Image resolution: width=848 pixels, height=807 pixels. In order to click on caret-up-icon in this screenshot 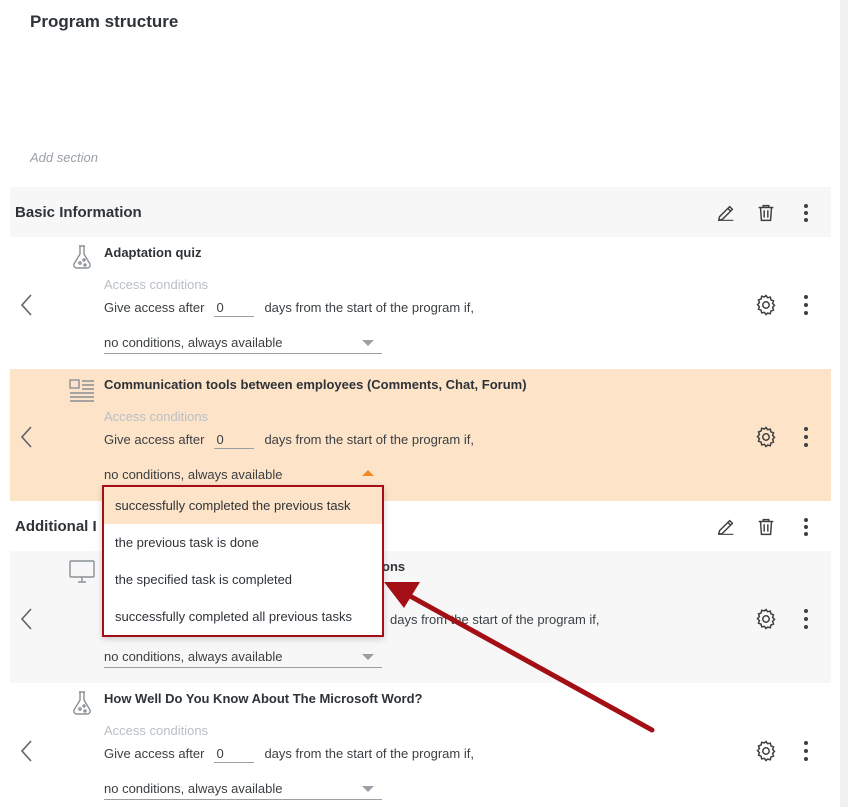, I will do `click(368, 473)`.